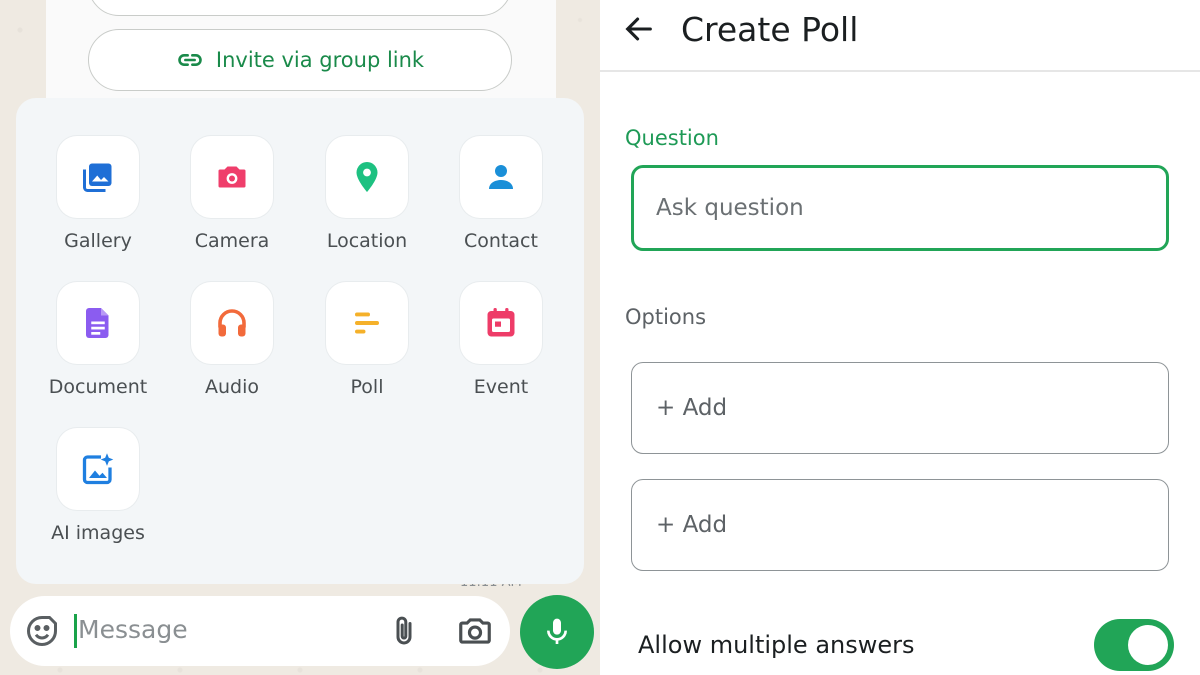 The width and height of the screenshot is (1200, 675). What do you see at coordinates (75, 631) in the screenshot?
I see `text-caret` at bounding box center [75, 631].